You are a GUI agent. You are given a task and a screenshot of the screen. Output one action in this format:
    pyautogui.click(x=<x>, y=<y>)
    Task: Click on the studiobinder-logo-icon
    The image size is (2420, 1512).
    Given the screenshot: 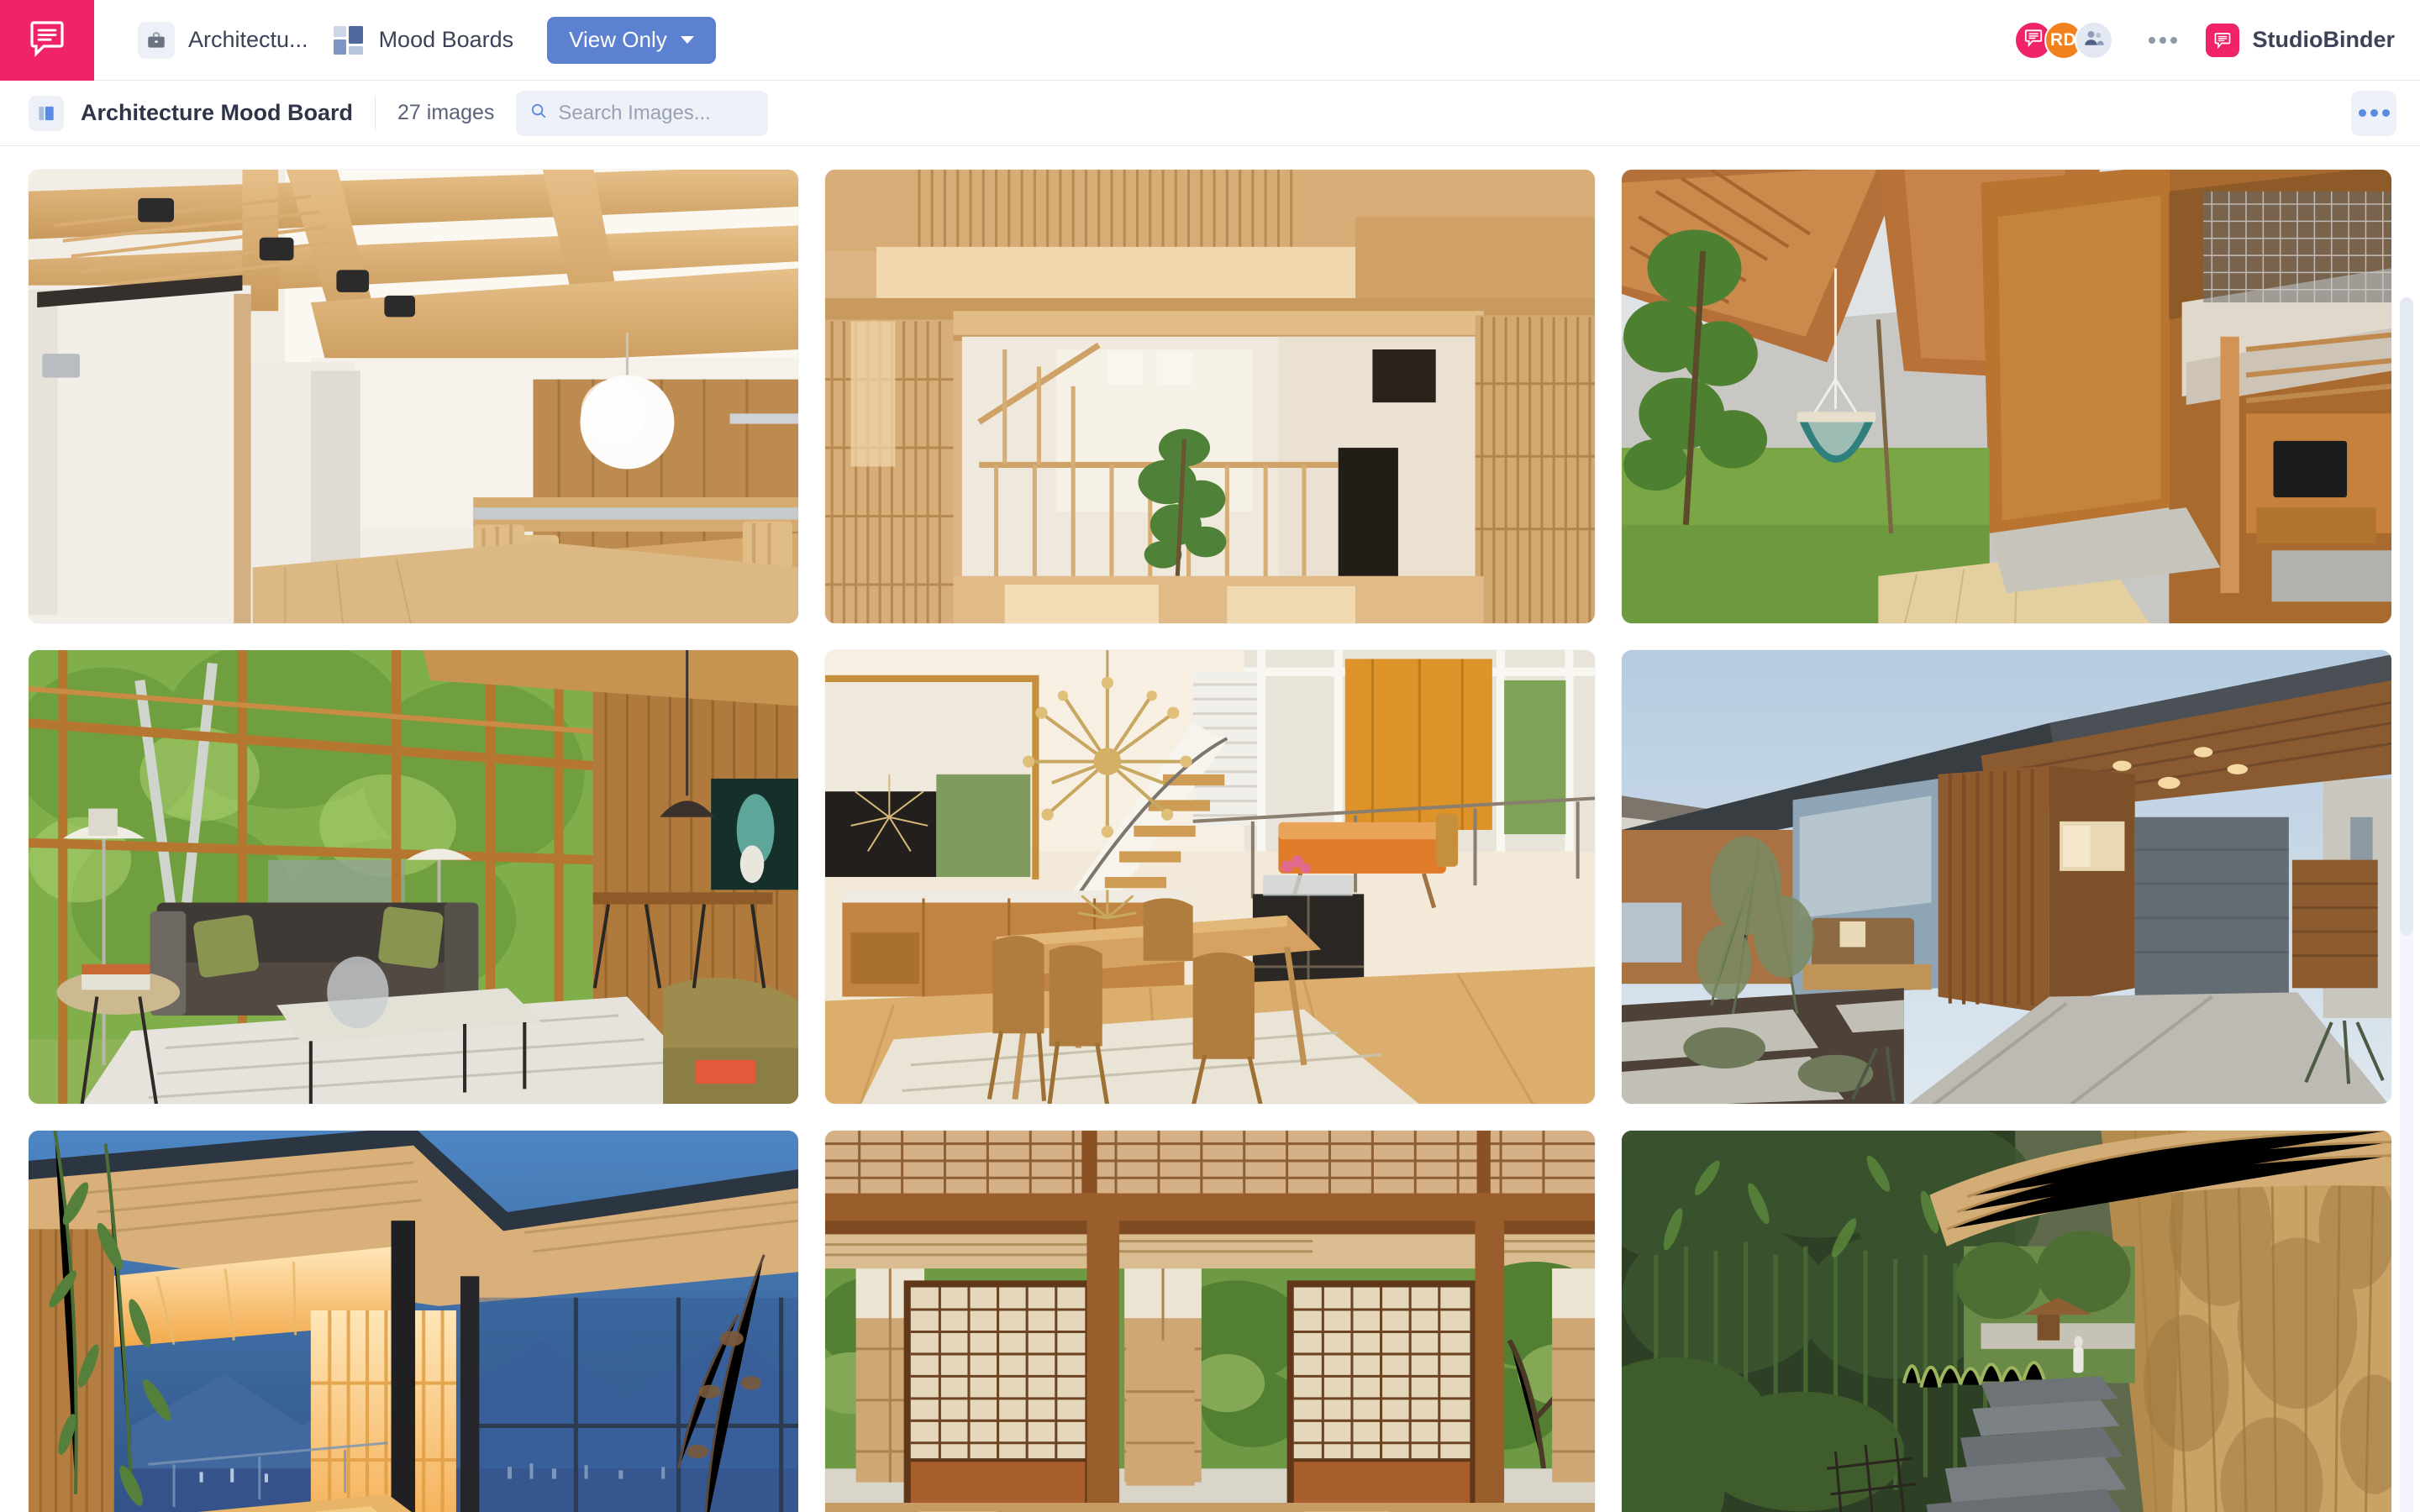 What is the action you would take?
    pyautogui.click(x=2222, y=40)
    